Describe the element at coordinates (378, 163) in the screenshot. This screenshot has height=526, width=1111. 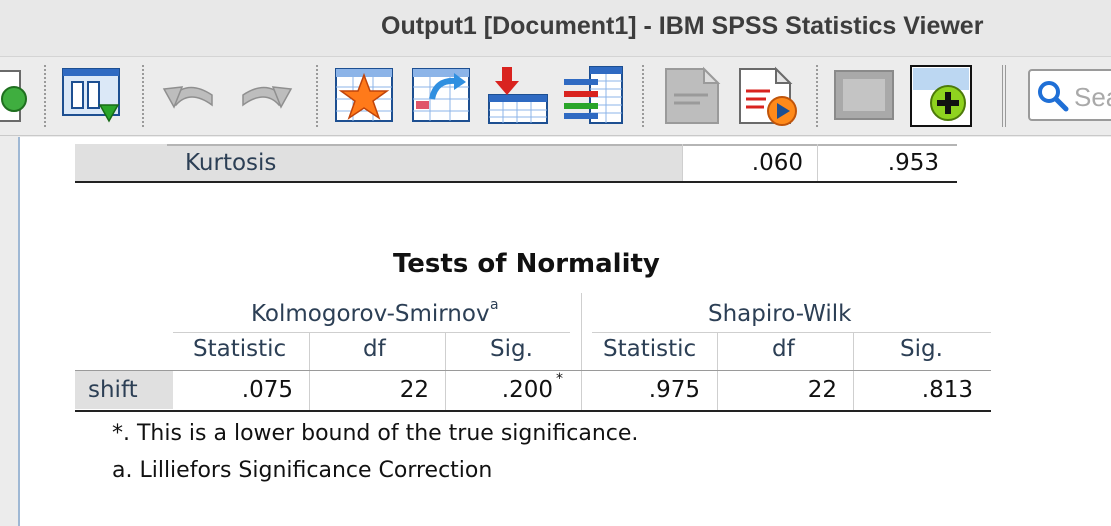
I see `row-label-cell` at that location.